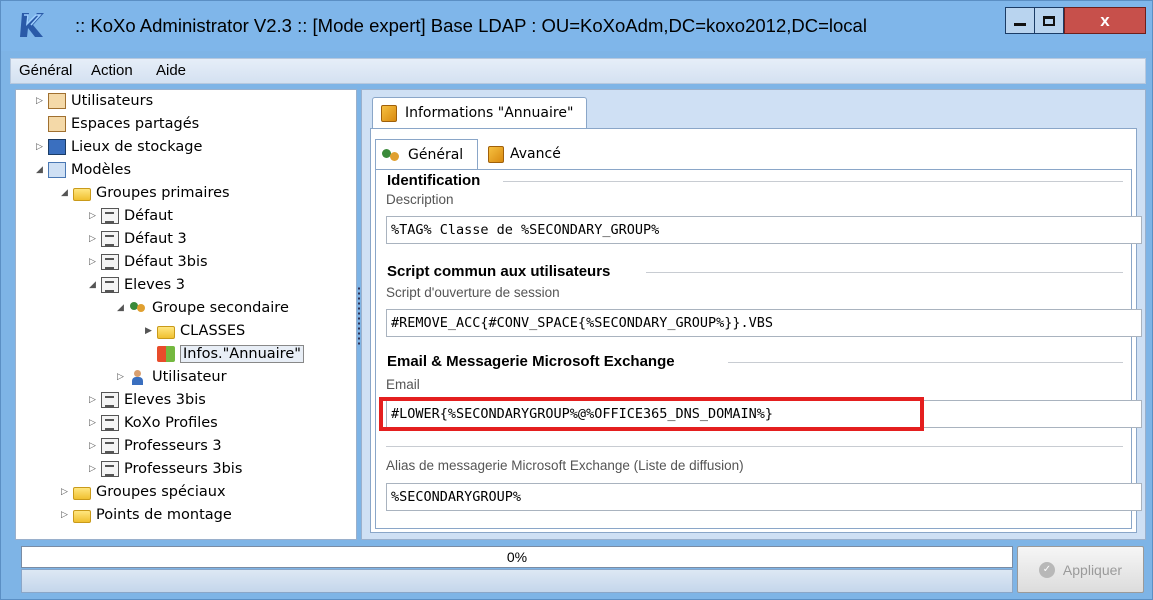 The height and width of the screenshot is (600, 1153). I want to click on menu-aide: Aide, so click(171, 70).